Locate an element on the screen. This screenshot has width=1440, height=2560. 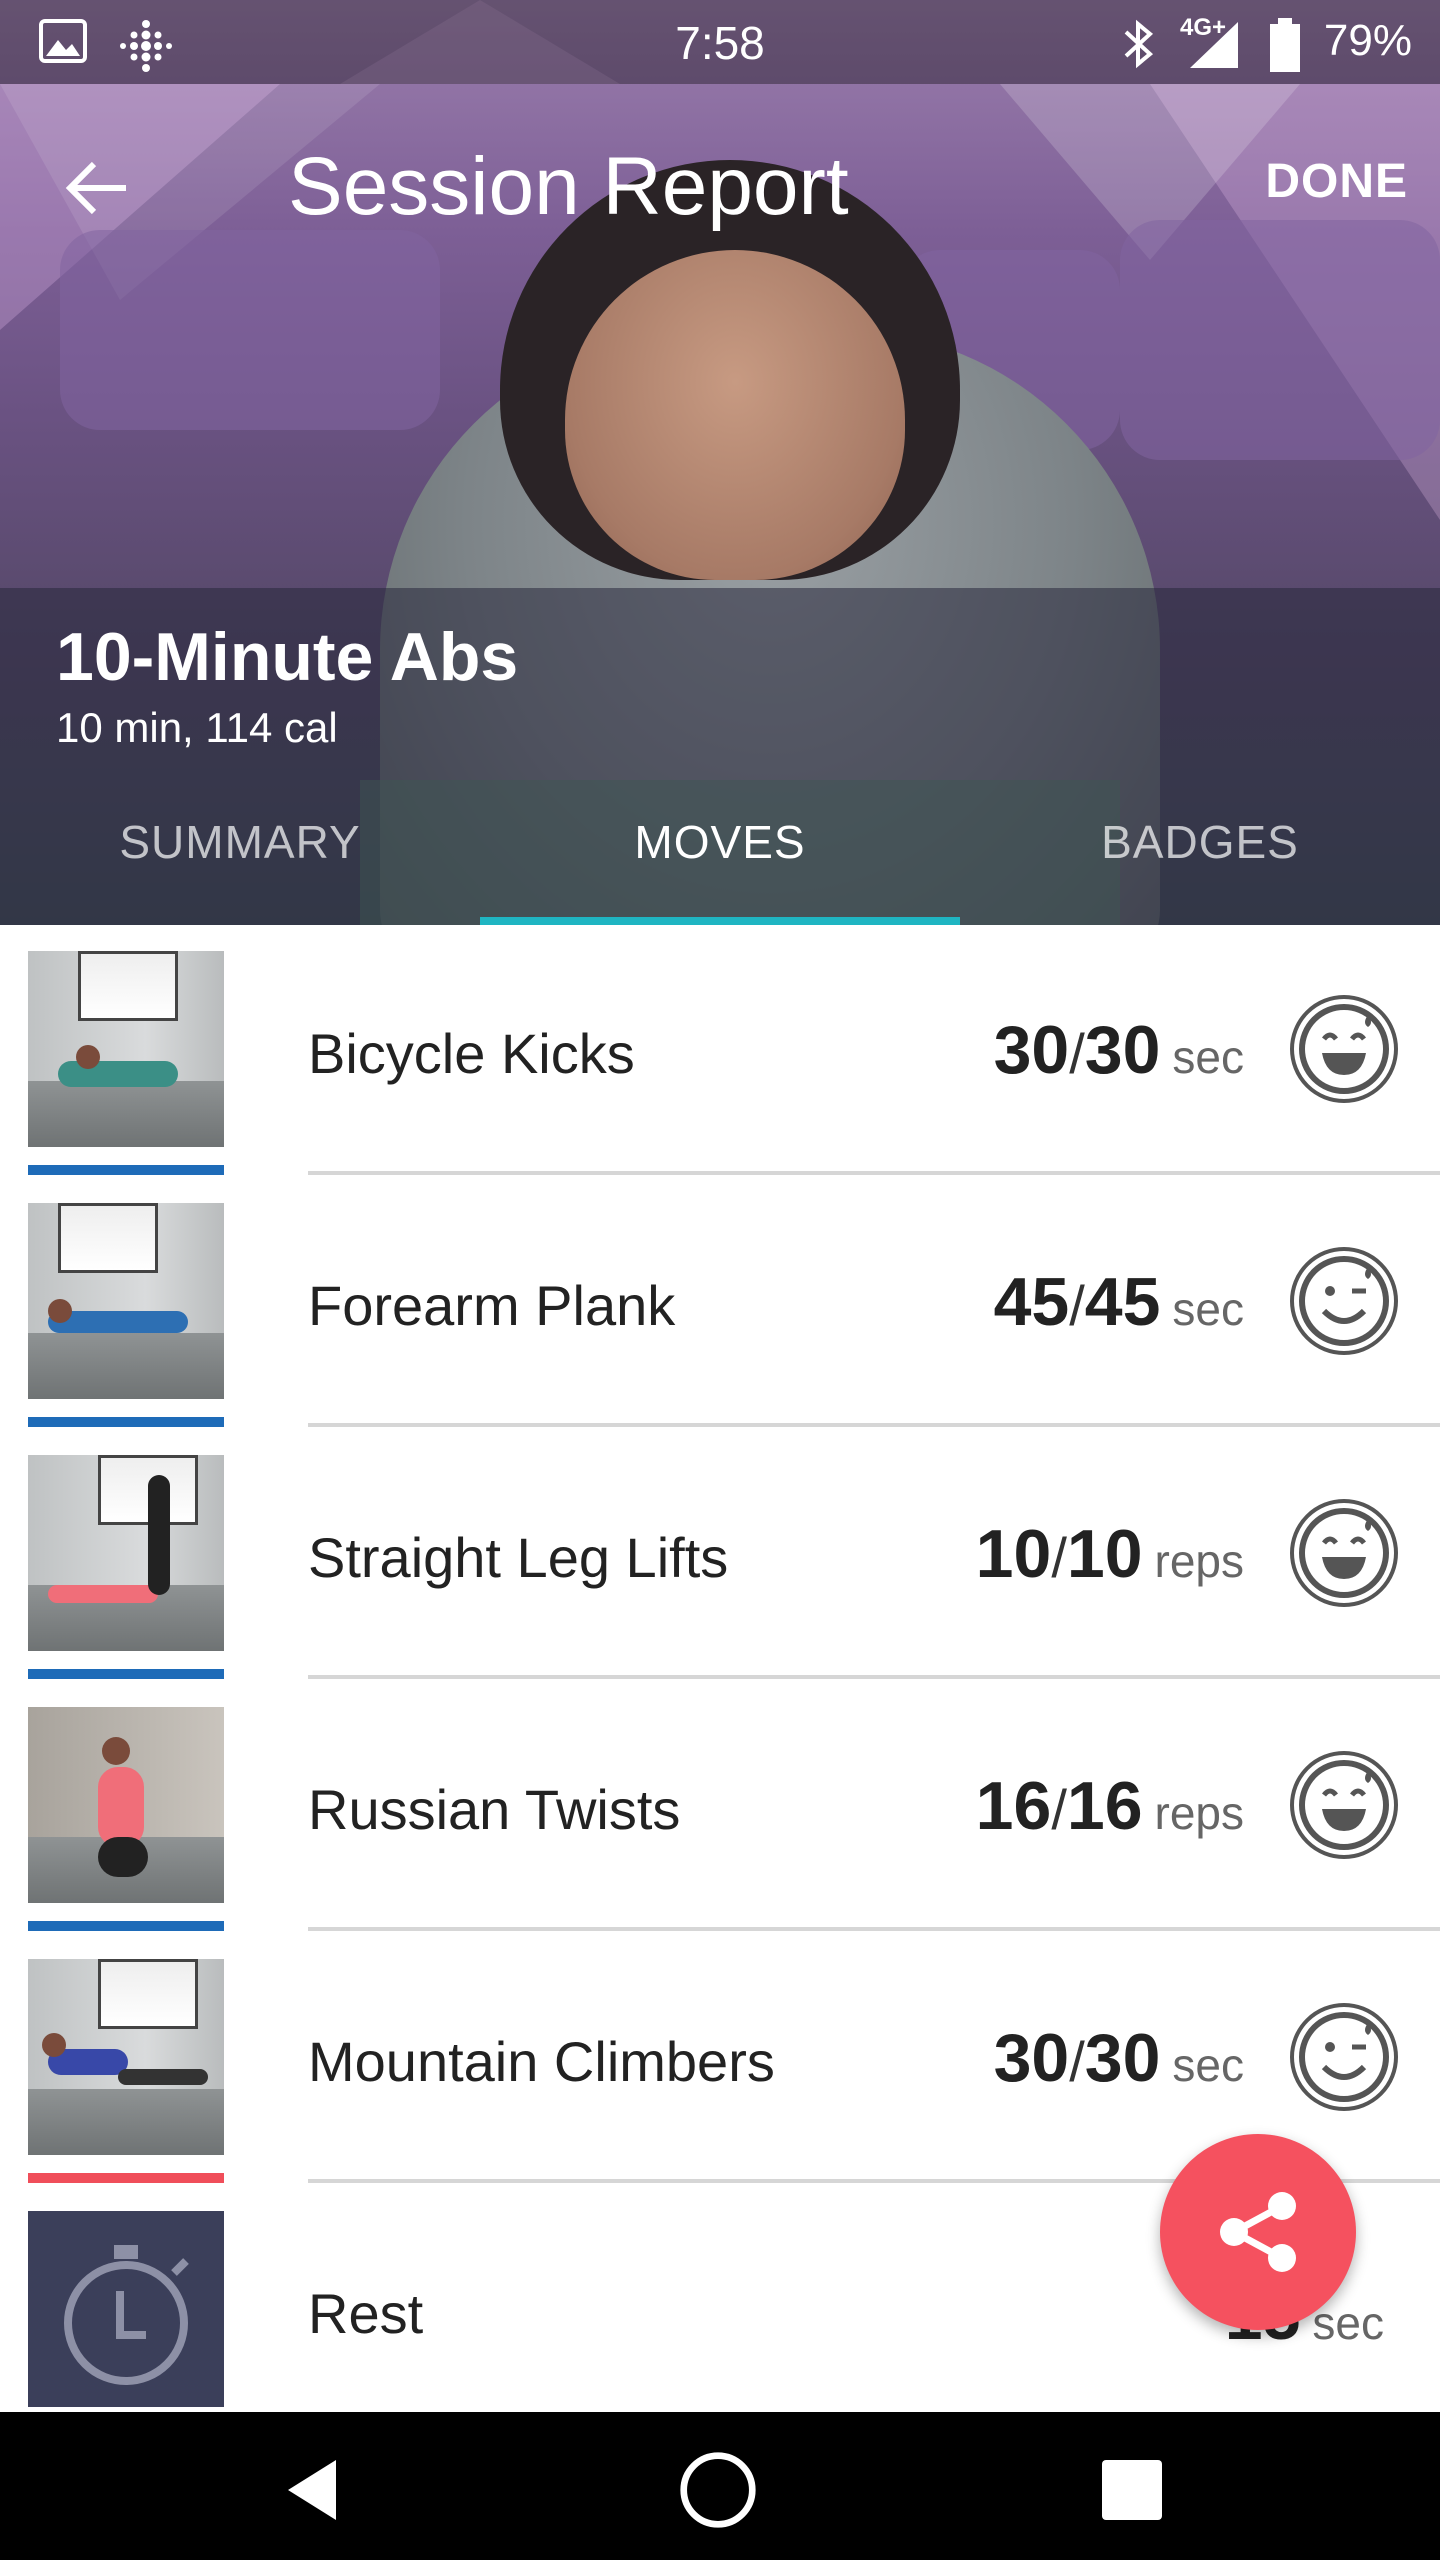
back-triangle-icon is located at coordinates (316, 2490).